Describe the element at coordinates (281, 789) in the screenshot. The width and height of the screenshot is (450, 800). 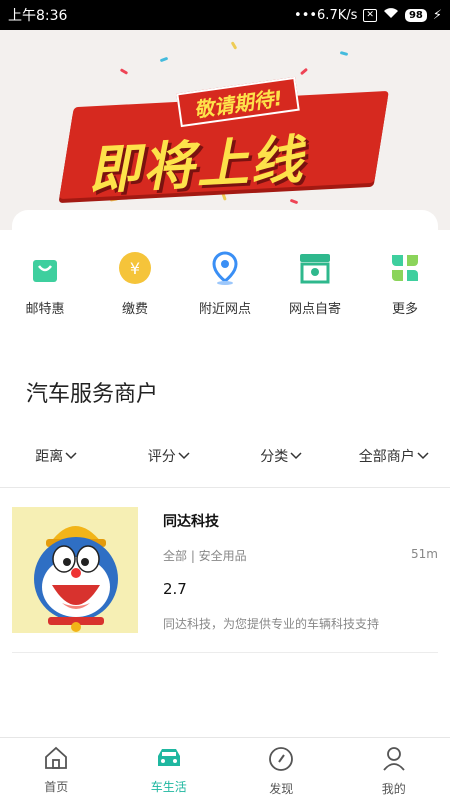
I see `nav-label: 发现` at that location.